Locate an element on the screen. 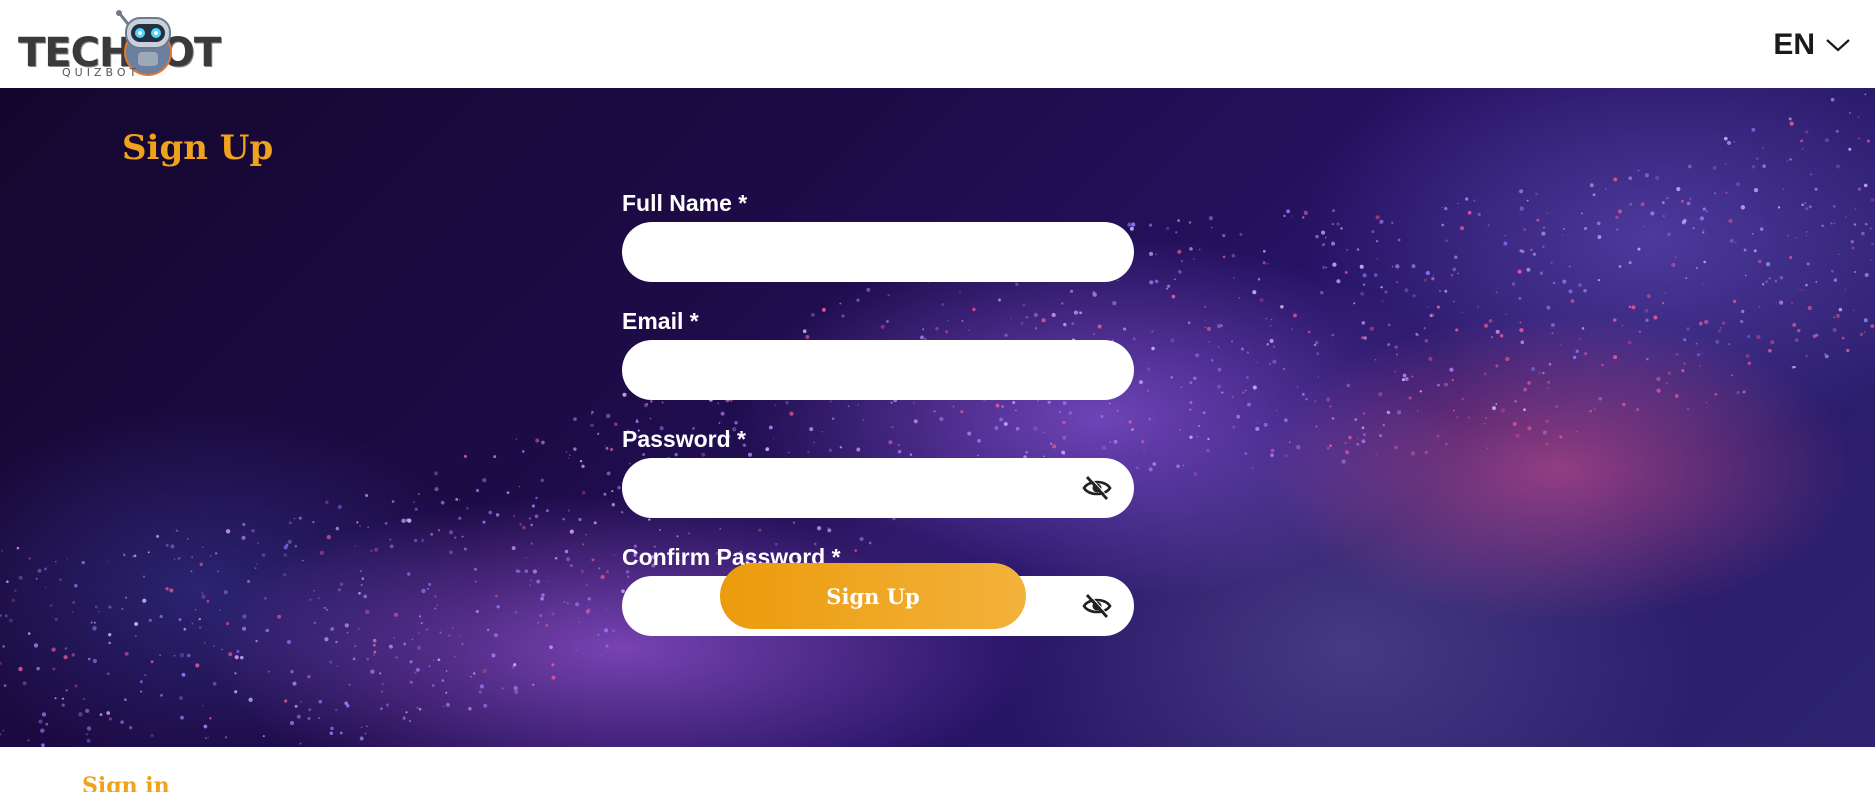 This screenshot has width=1875, height=792. full-name-input is located at coordinates (878, 252).